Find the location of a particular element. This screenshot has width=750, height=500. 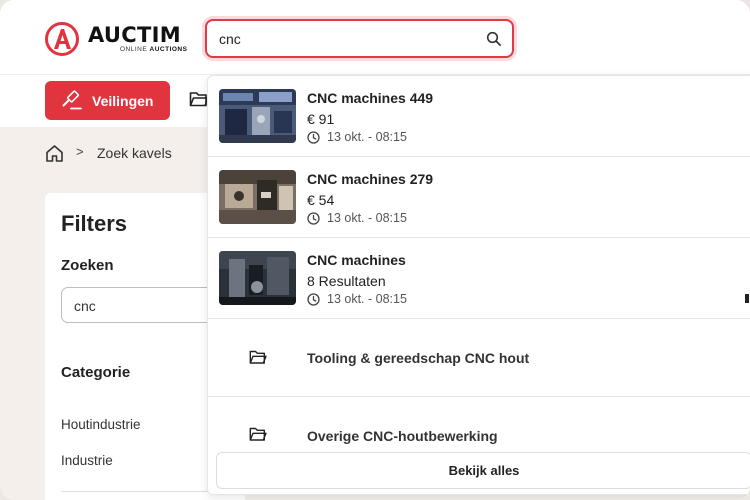

suggestion-title: CNC machines 279 is located at coordinates (370, 179).